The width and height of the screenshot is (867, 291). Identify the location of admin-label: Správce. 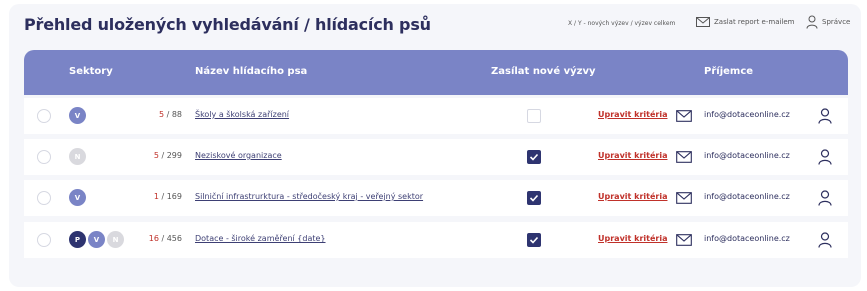
(836, 22).